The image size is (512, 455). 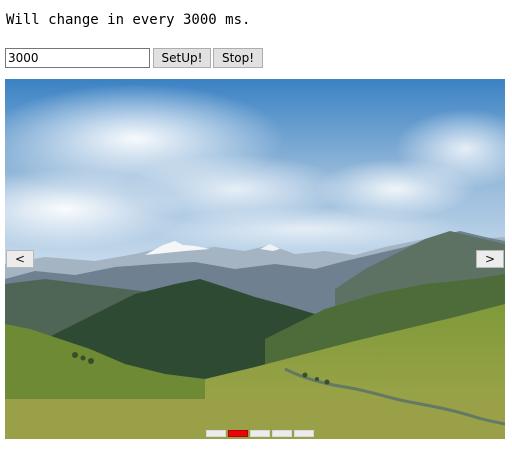 What do you see at coordinates (490, 259) in the screenshot?
I see `next-slide-button: >` at bounding box center [490, 259].